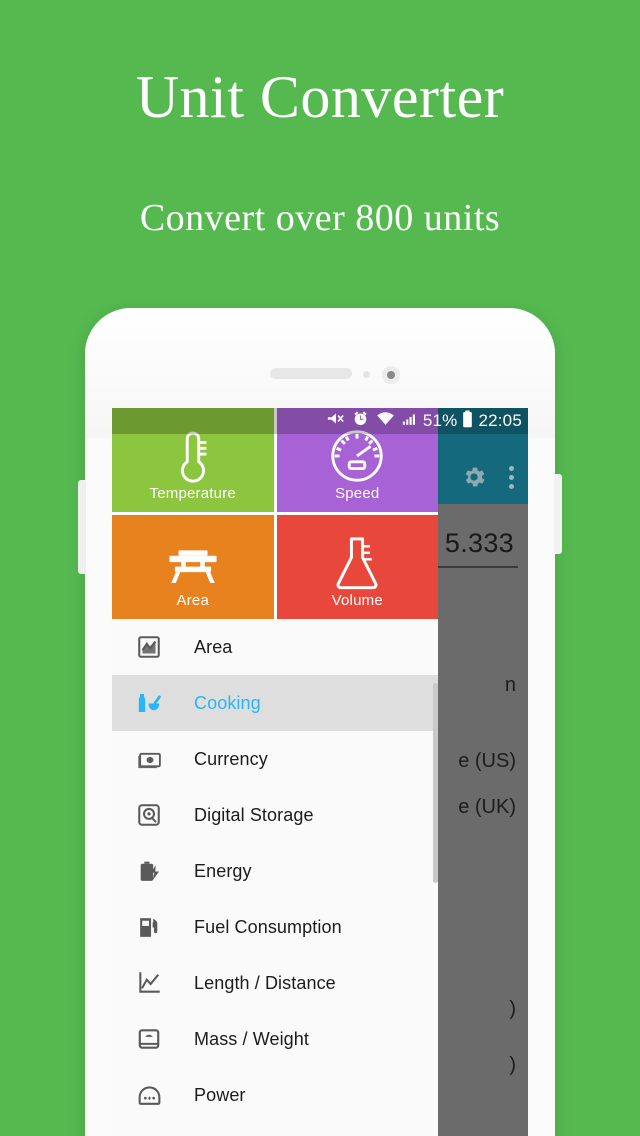 This screenshot has width=640, height=1136. I want to click on fuel-pump-icon, so click(149, 927).